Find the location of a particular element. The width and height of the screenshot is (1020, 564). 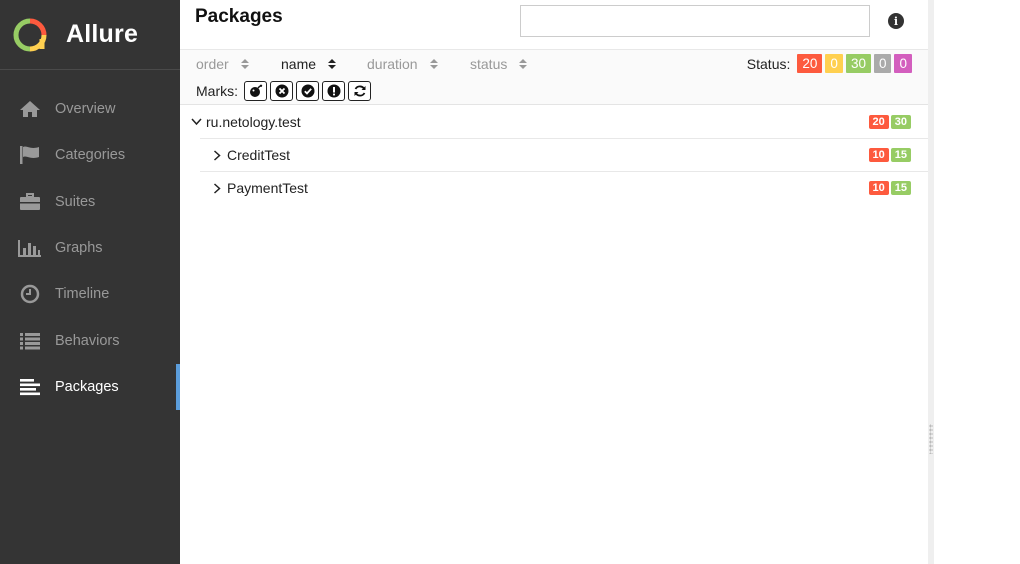

package-tree: ru.netology.test 20 30 CreditTest 10 15 is located at coordinates (554, 154).